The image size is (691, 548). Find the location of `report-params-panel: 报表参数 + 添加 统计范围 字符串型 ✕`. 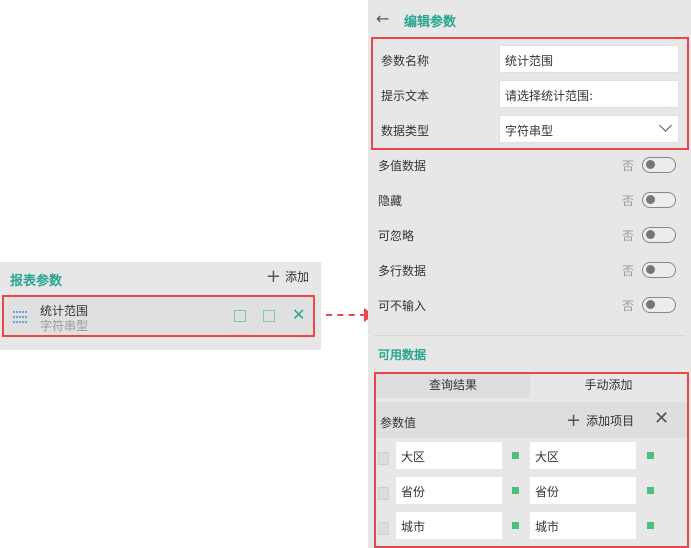

report-params-panel: 报表参数 + 添加 统计范围 字符串型 ✕ is located at coordinates (160, 306).